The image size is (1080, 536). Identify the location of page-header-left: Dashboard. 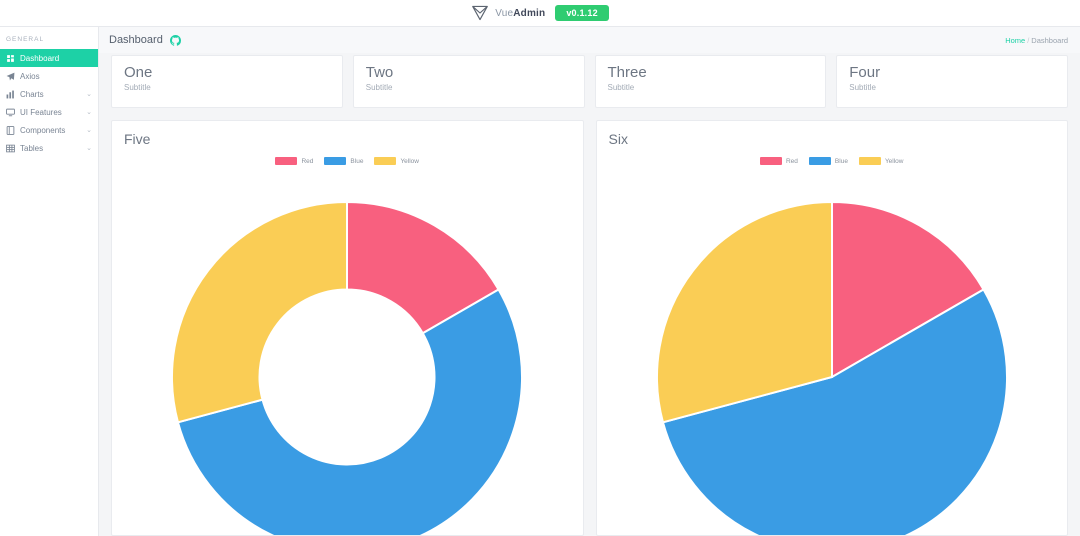
(145, 40).